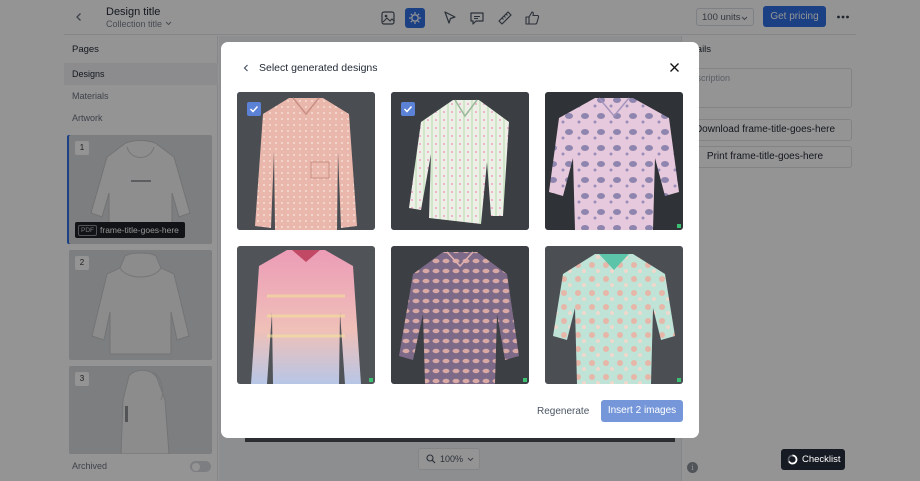  What do you see at coordinates (792, 459) in the screenshot?
I see `progress-ring-icon` at bounding box center [792, 459].